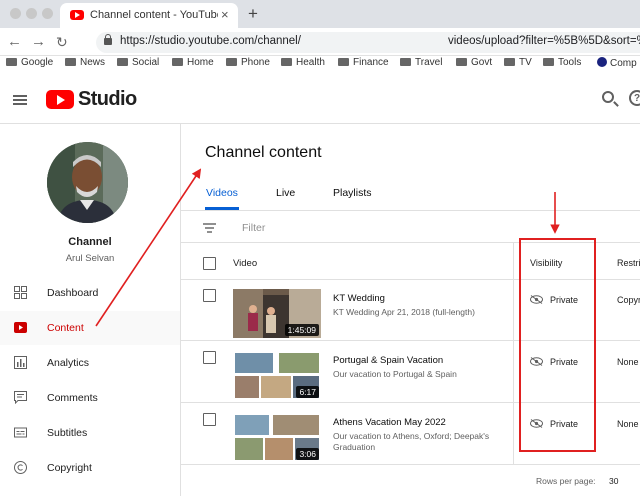 This screenshot has height=496, width=640. What do you see at coordinates (72, 398) in the screenshot?
I see `sidebar-item-label: Comments` at bounding box center [72, 398].